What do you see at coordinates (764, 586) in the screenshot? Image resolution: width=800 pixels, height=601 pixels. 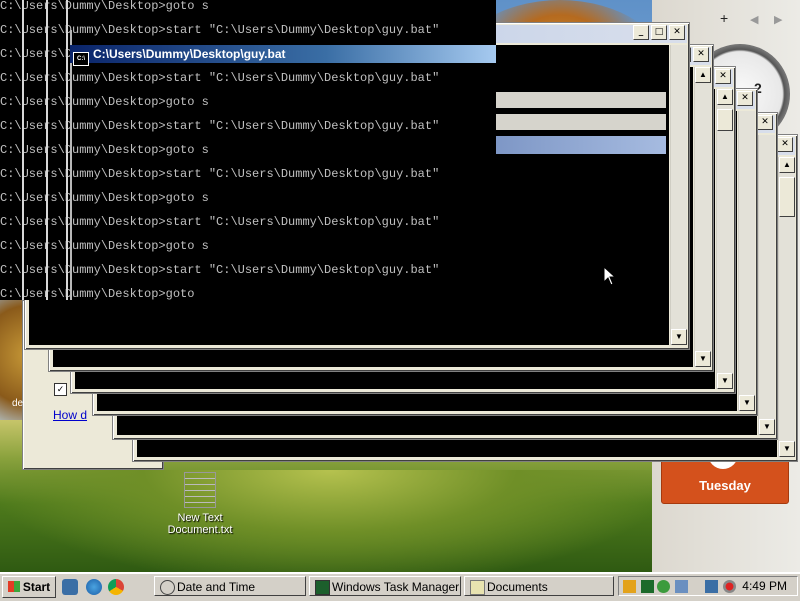 I see `taskbar-clock: 4:49 PM` at bounding box center [764, 586].